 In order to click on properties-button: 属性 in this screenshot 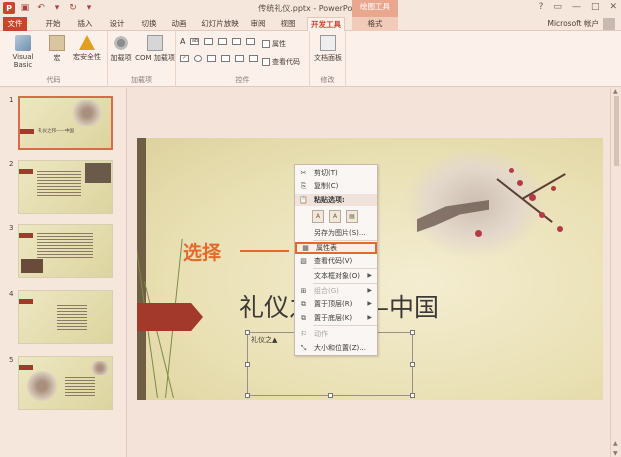, I will do `click(274, 44)`.